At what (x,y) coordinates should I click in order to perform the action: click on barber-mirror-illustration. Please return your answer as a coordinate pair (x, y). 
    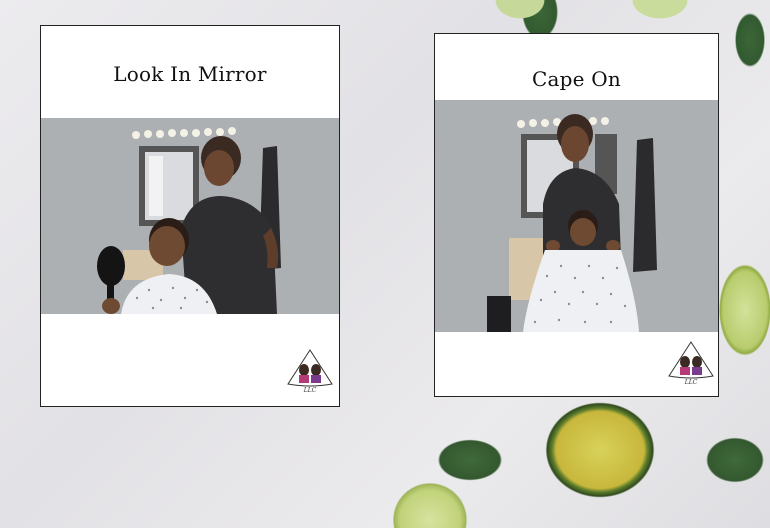
    Looking at the image, I should click on (190, 216).